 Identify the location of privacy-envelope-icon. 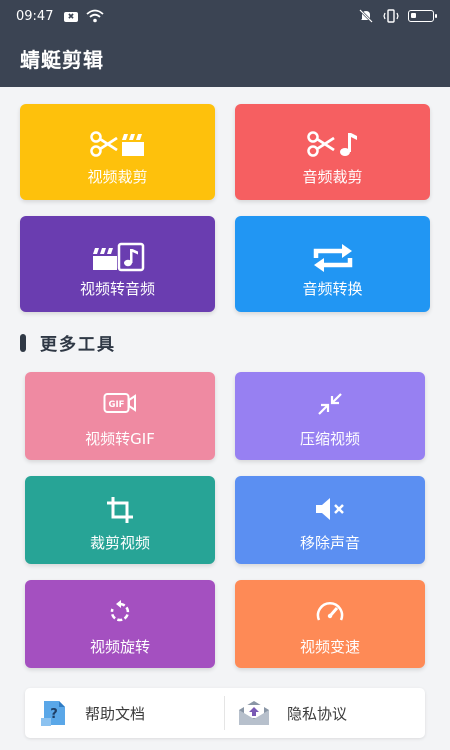
(254, 713).